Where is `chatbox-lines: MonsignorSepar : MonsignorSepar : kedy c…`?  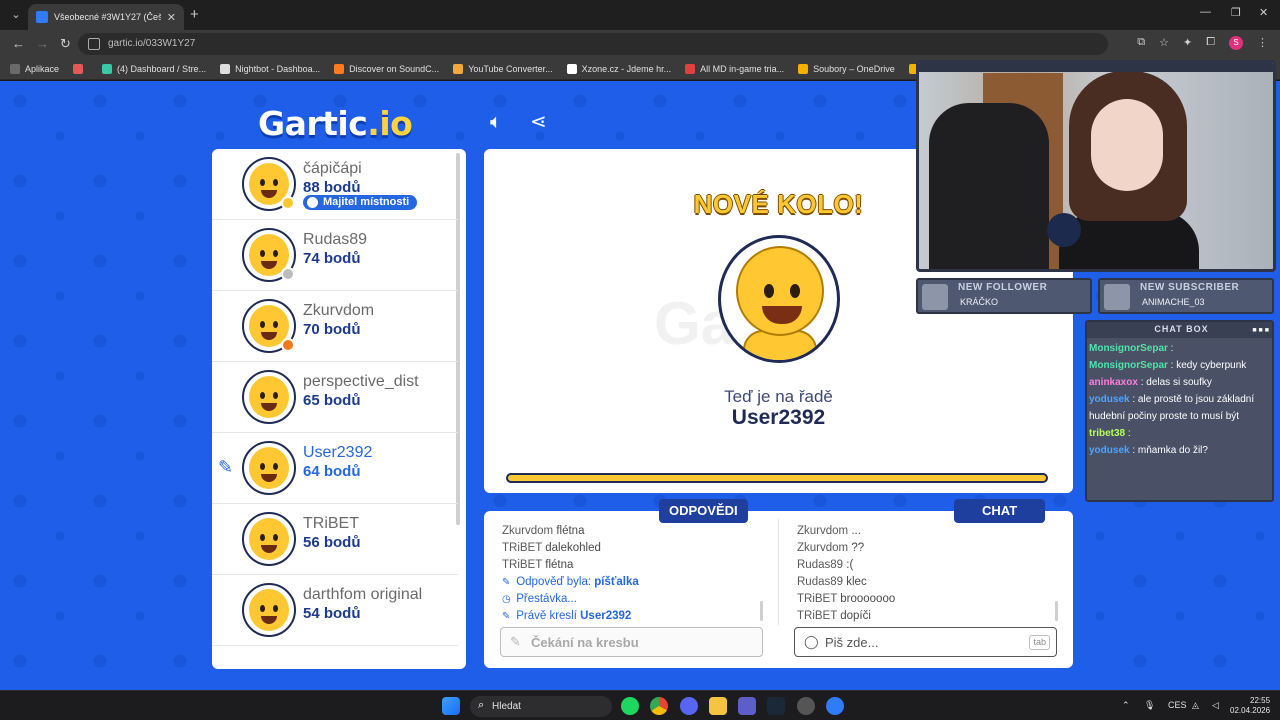 chatbox-lines: MonsignorSepar : MonsignorSepar : kedy c… is located at coordinates (1180, 399).